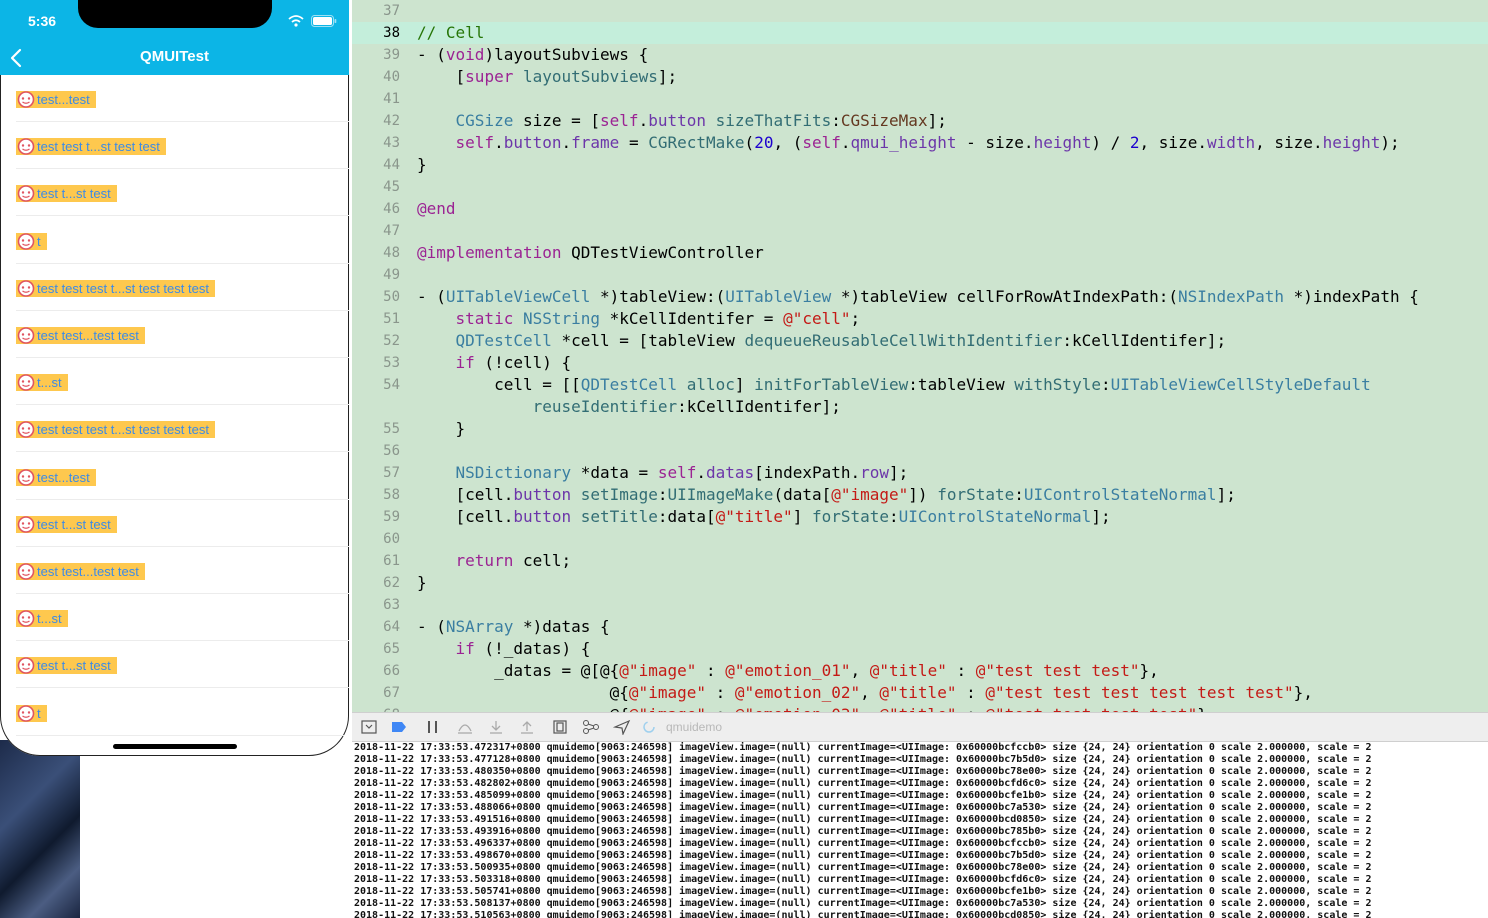  I want to click on code-line: 49, so click(920, 275).